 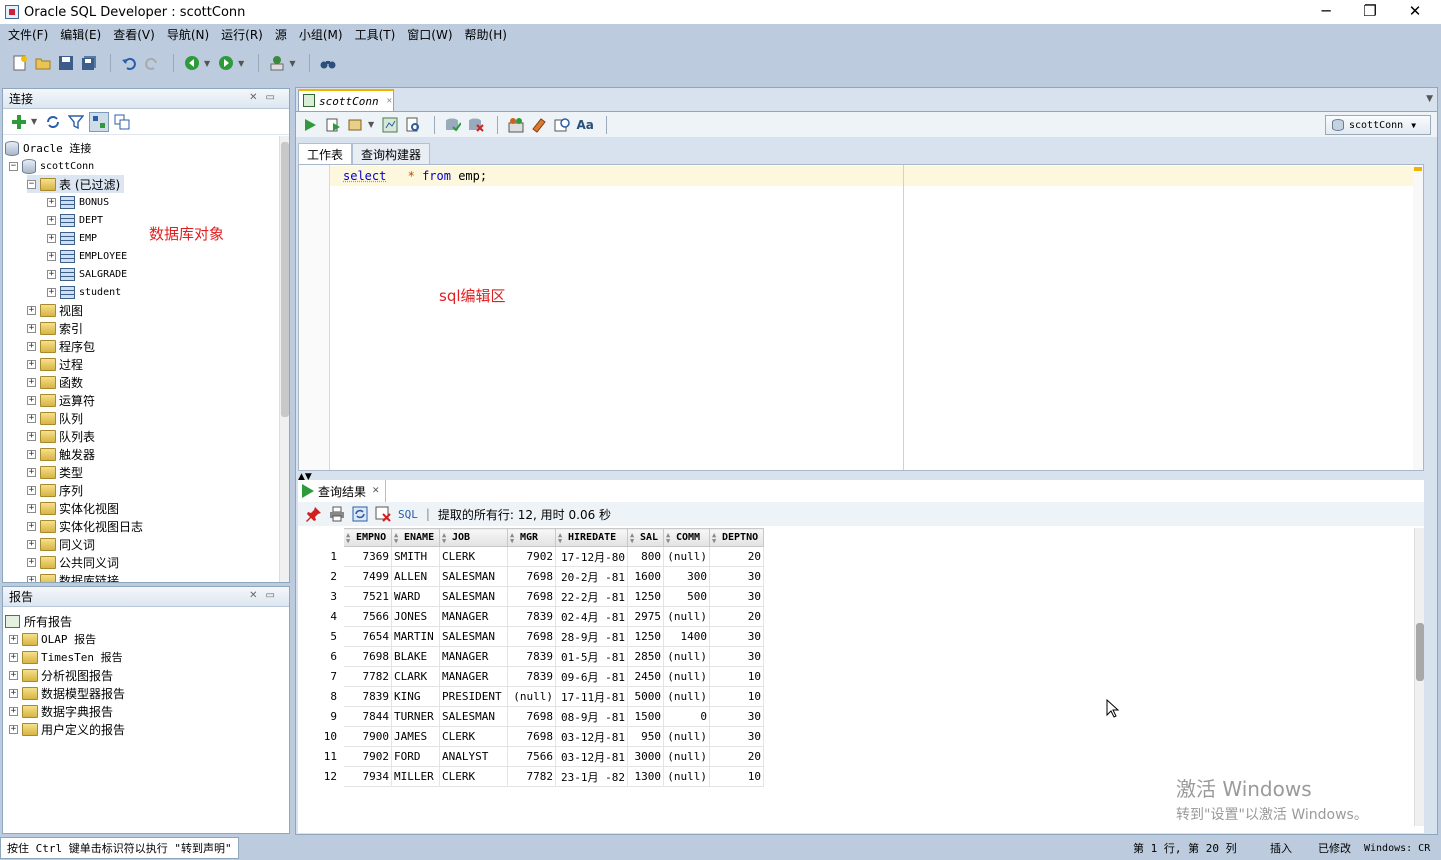 I want to click on new-file-icon, so click(x=20, y=63).